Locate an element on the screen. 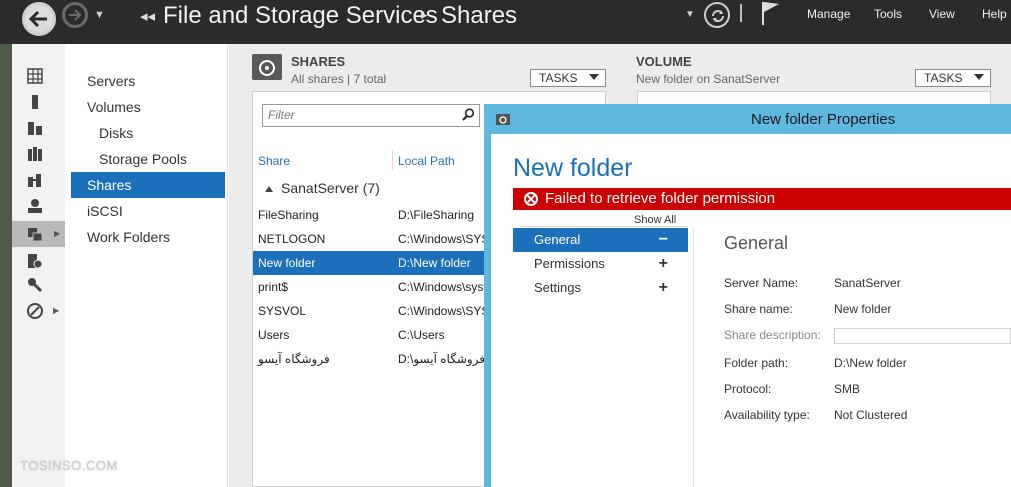 This screenshot has width=1011, height=487. show-all-link: Show All is located at coordinates (655, 220).